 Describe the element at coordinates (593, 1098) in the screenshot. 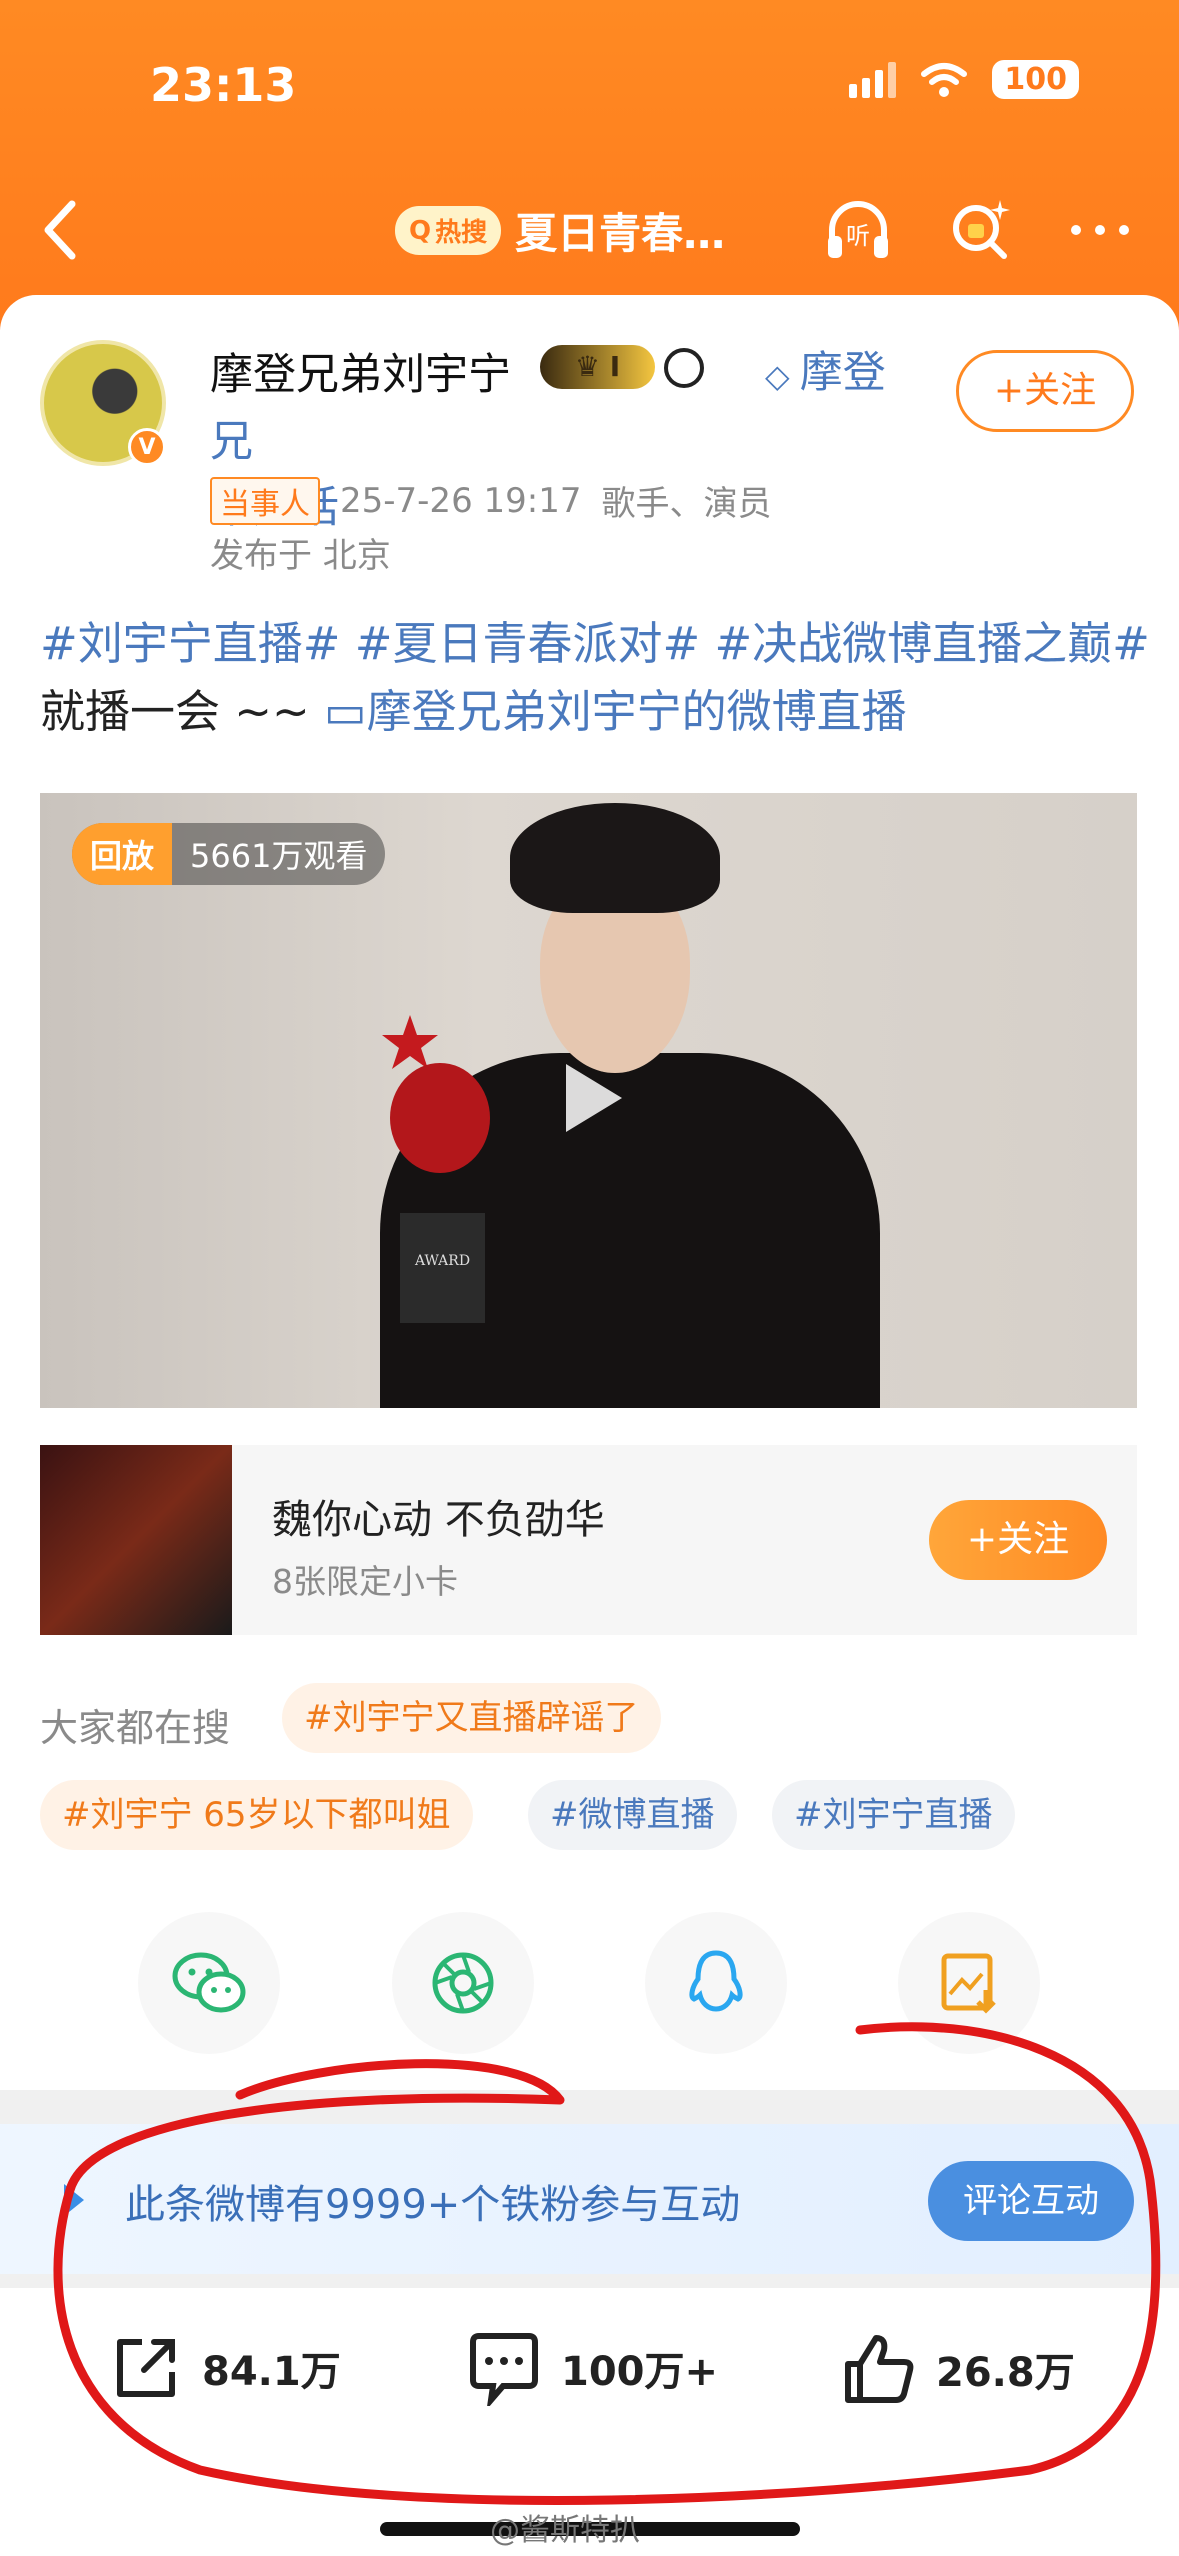

I see `play-icon` at that location.